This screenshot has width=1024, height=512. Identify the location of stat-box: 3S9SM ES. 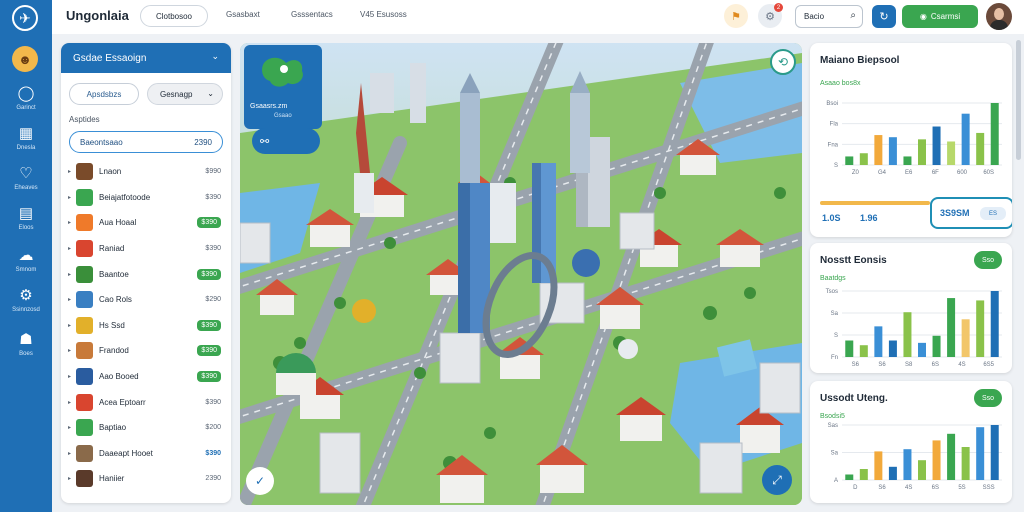
(971, 213).